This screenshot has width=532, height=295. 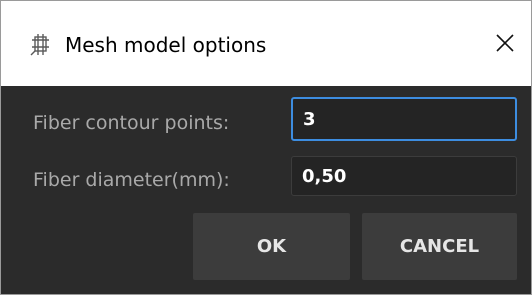 What do you see at coordinates (271, 246) in the screenshot?
I see `ok-button: OK` at bounding box center [271, 246].